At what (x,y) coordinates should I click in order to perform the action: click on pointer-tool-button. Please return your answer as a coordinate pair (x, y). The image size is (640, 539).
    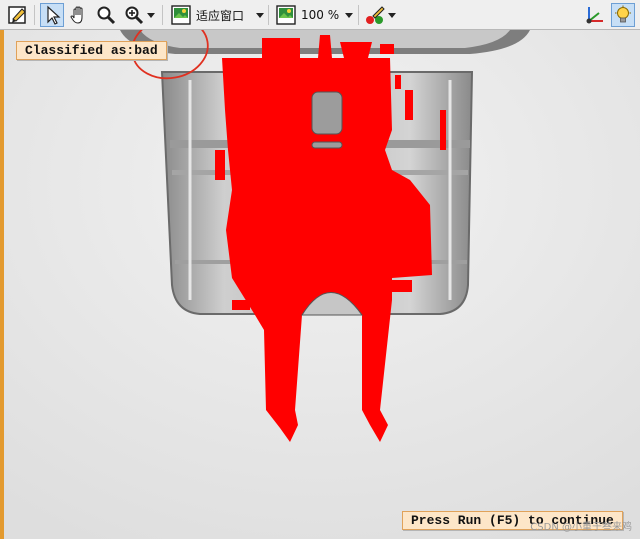
    Looking at the image, I should click on (52, 15).